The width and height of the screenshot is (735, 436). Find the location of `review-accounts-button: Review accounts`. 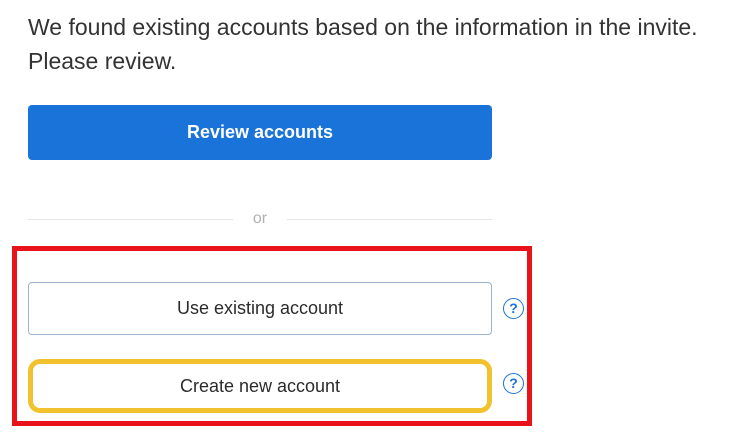

review-accounts-button: Review accounts is located at coordinates (260, 132).